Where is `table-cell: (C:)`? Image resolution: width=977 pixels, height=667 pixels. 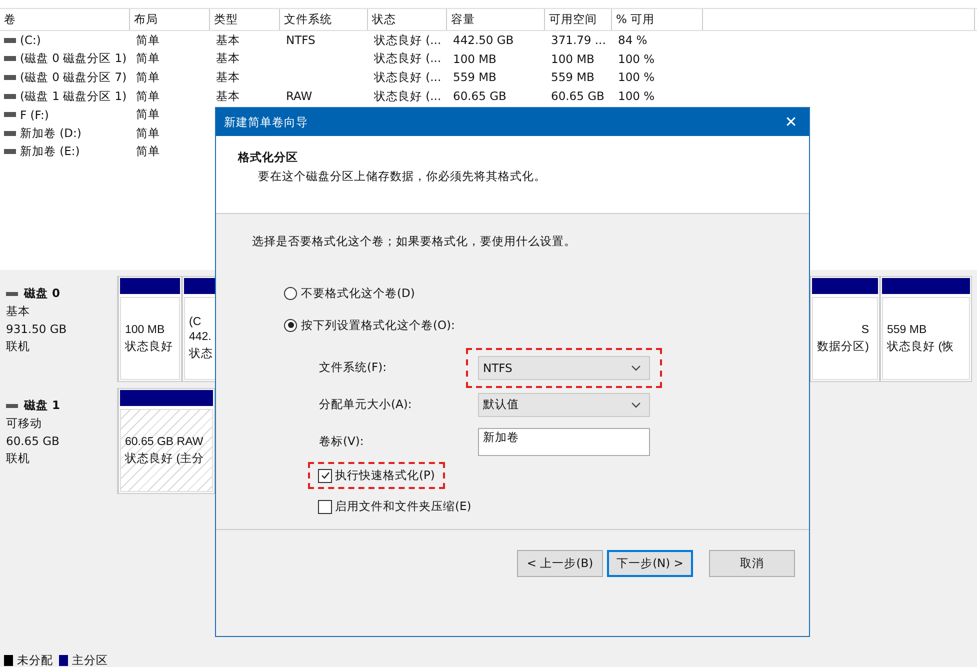
table-cell: (C:) is located at coordinates (30, 40).